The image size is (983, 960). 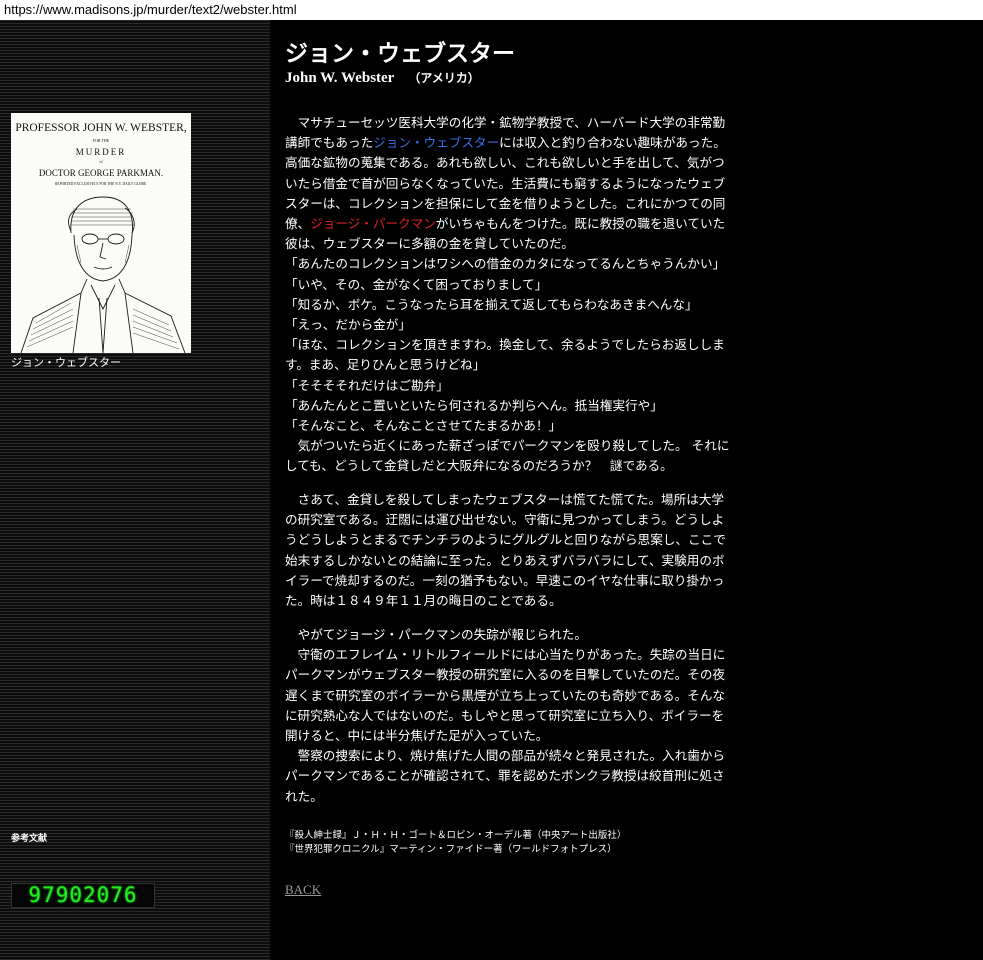 I want to click on text-line: 「いや、その、金がなくて困っておりまして」, so click(x=416, y=284).